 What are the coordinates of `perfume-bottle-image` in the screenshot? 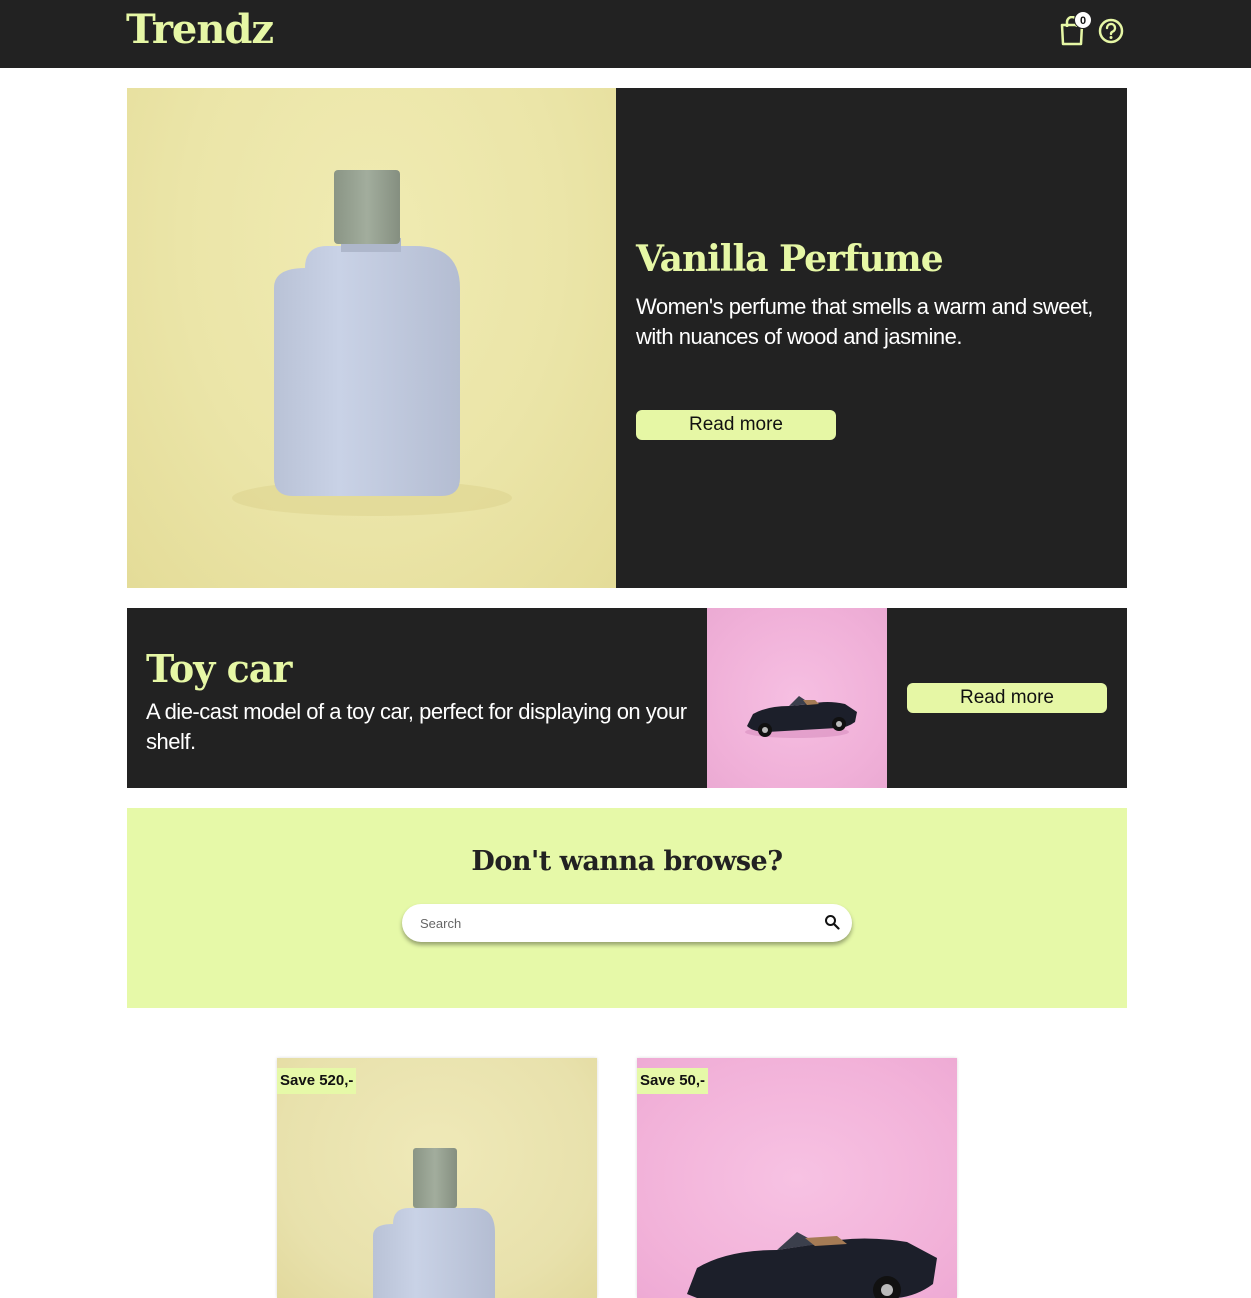 It's located at (434, 1223).